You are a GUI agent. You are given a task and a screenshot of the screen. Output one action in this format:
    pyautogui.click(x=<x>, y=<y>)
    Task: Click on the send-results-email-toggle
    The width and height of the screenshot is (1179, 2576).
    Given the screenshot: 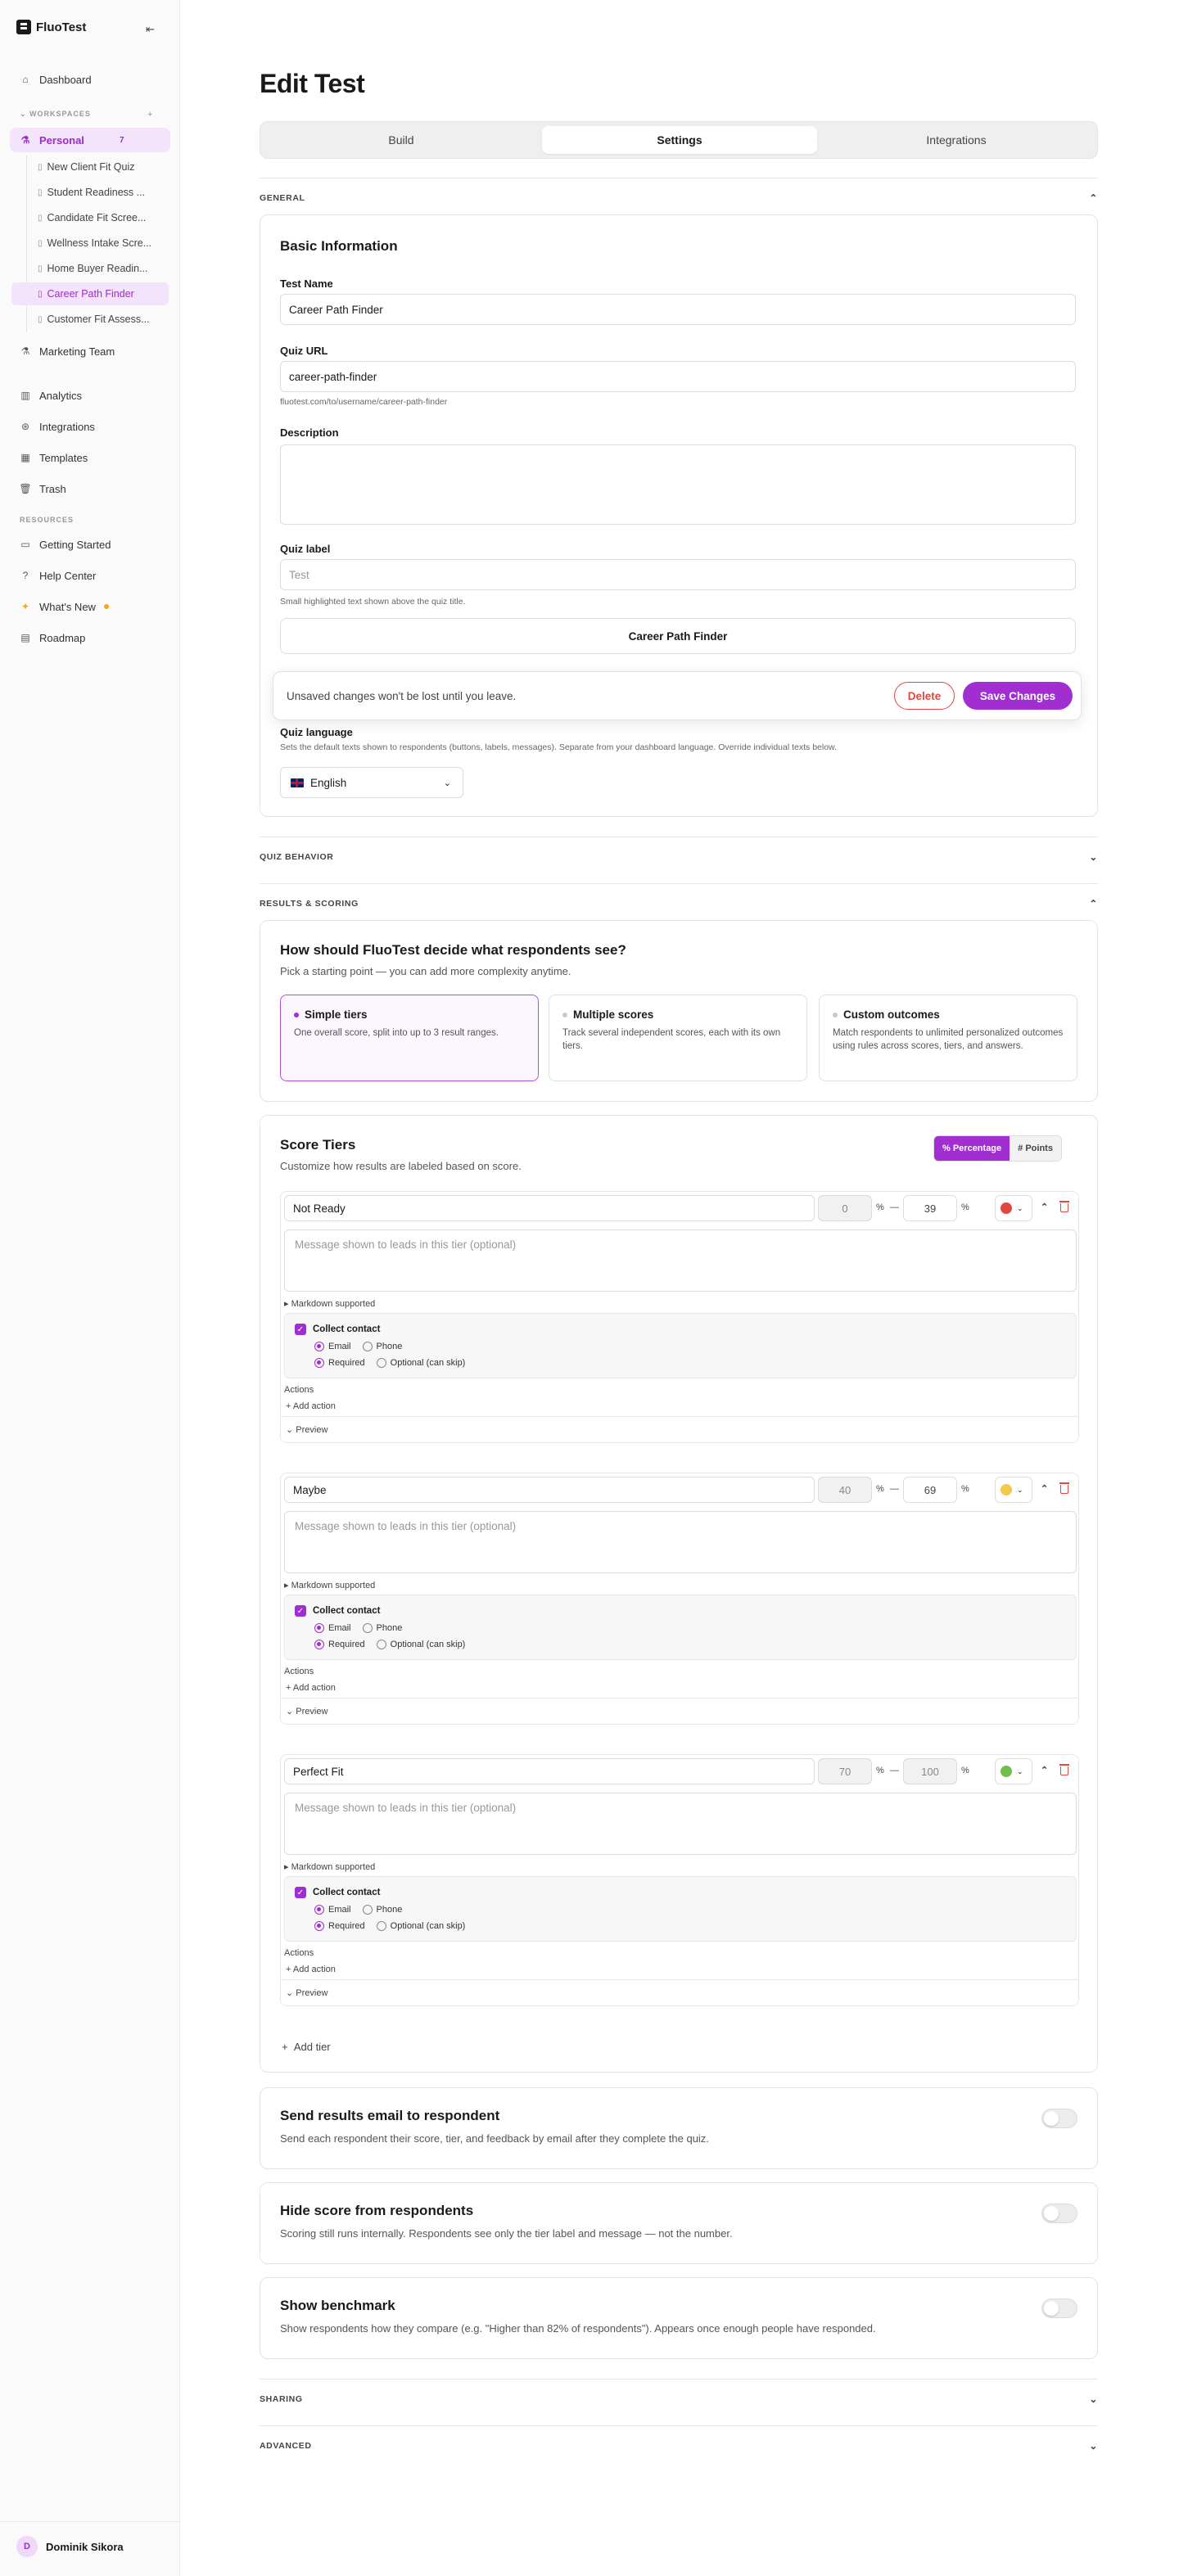 What is the action you would take?
    pyautogui.click(x=1059, y=2118)
    